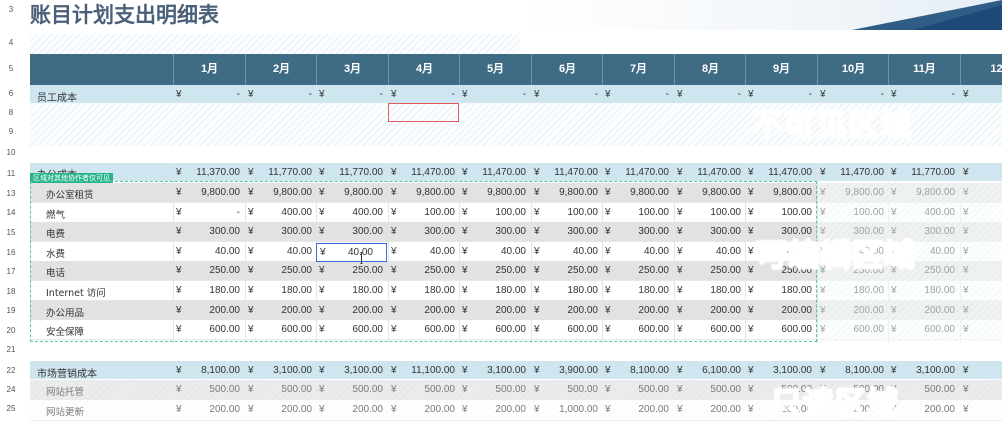  Describe the element at coordinates (211, 172) in the screenshot. I see `value-cell: 11,370.00` at that location.